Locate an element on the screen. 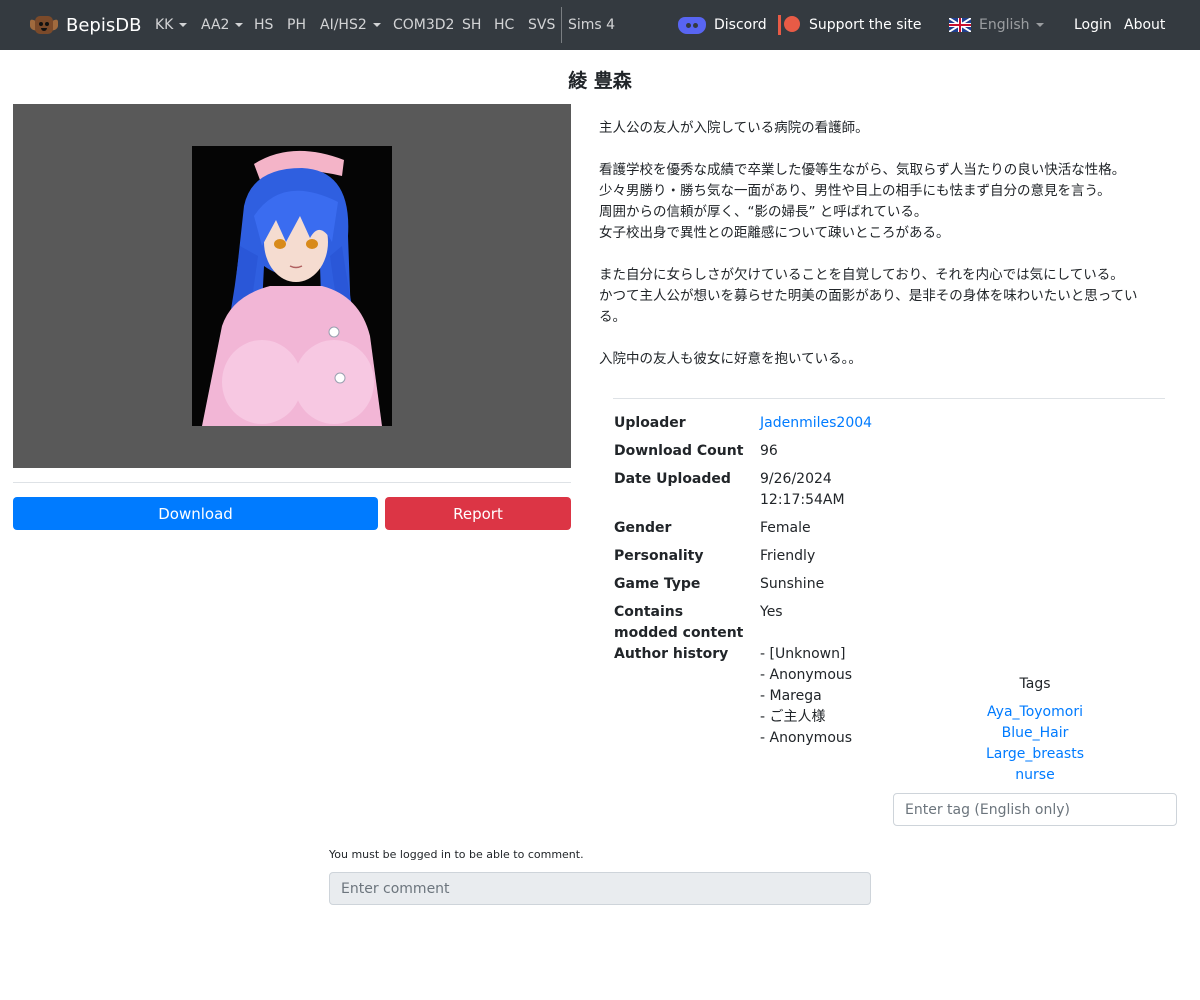  nav-item-sh: SH is located at coordinates (471, 25).